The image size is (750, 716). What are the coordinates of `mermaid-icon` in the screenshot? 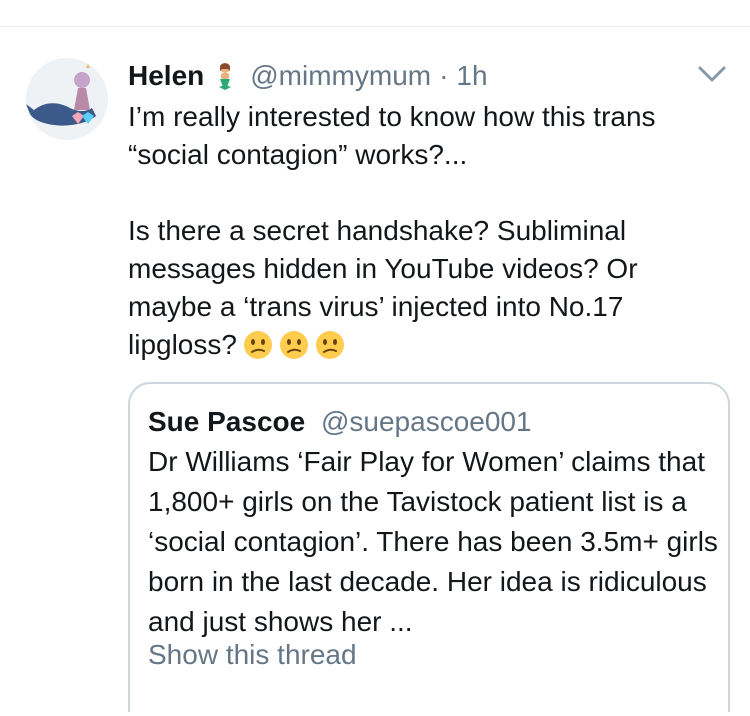 It's located at (225, 76).